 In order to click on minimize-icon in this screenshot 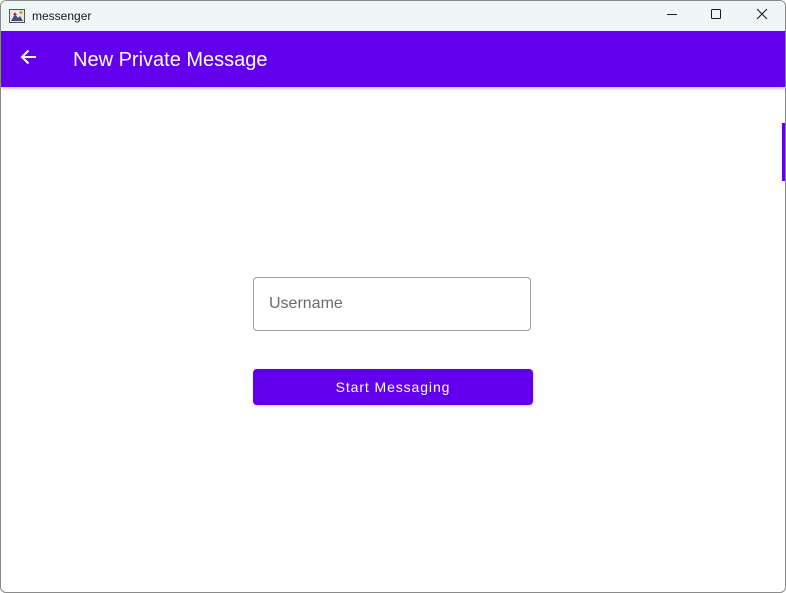, I will do `click(672, 16)`.